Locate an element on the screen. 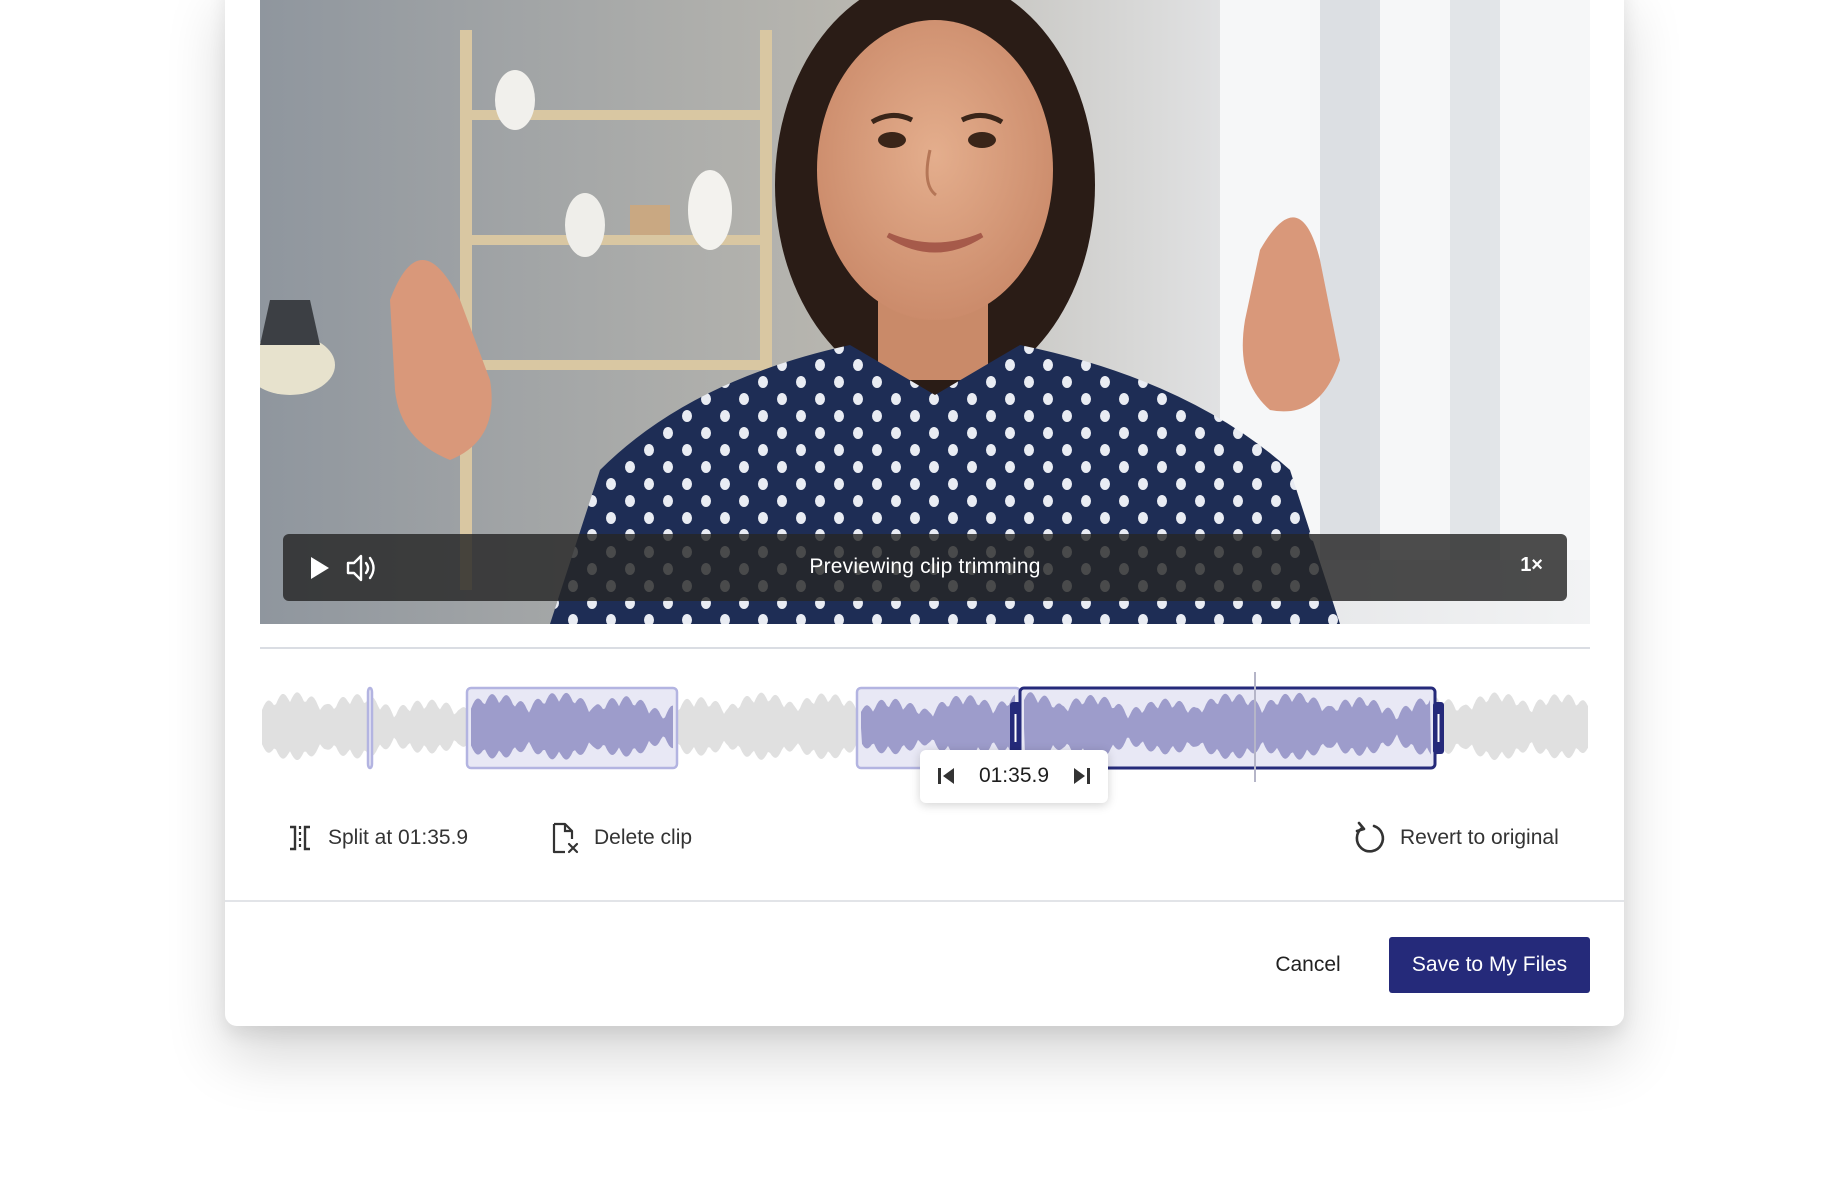 The height and width of the screenshot is (1200, 1840). split-clip-button: Split at 01:35.9 is located at coordinates (377, 838).